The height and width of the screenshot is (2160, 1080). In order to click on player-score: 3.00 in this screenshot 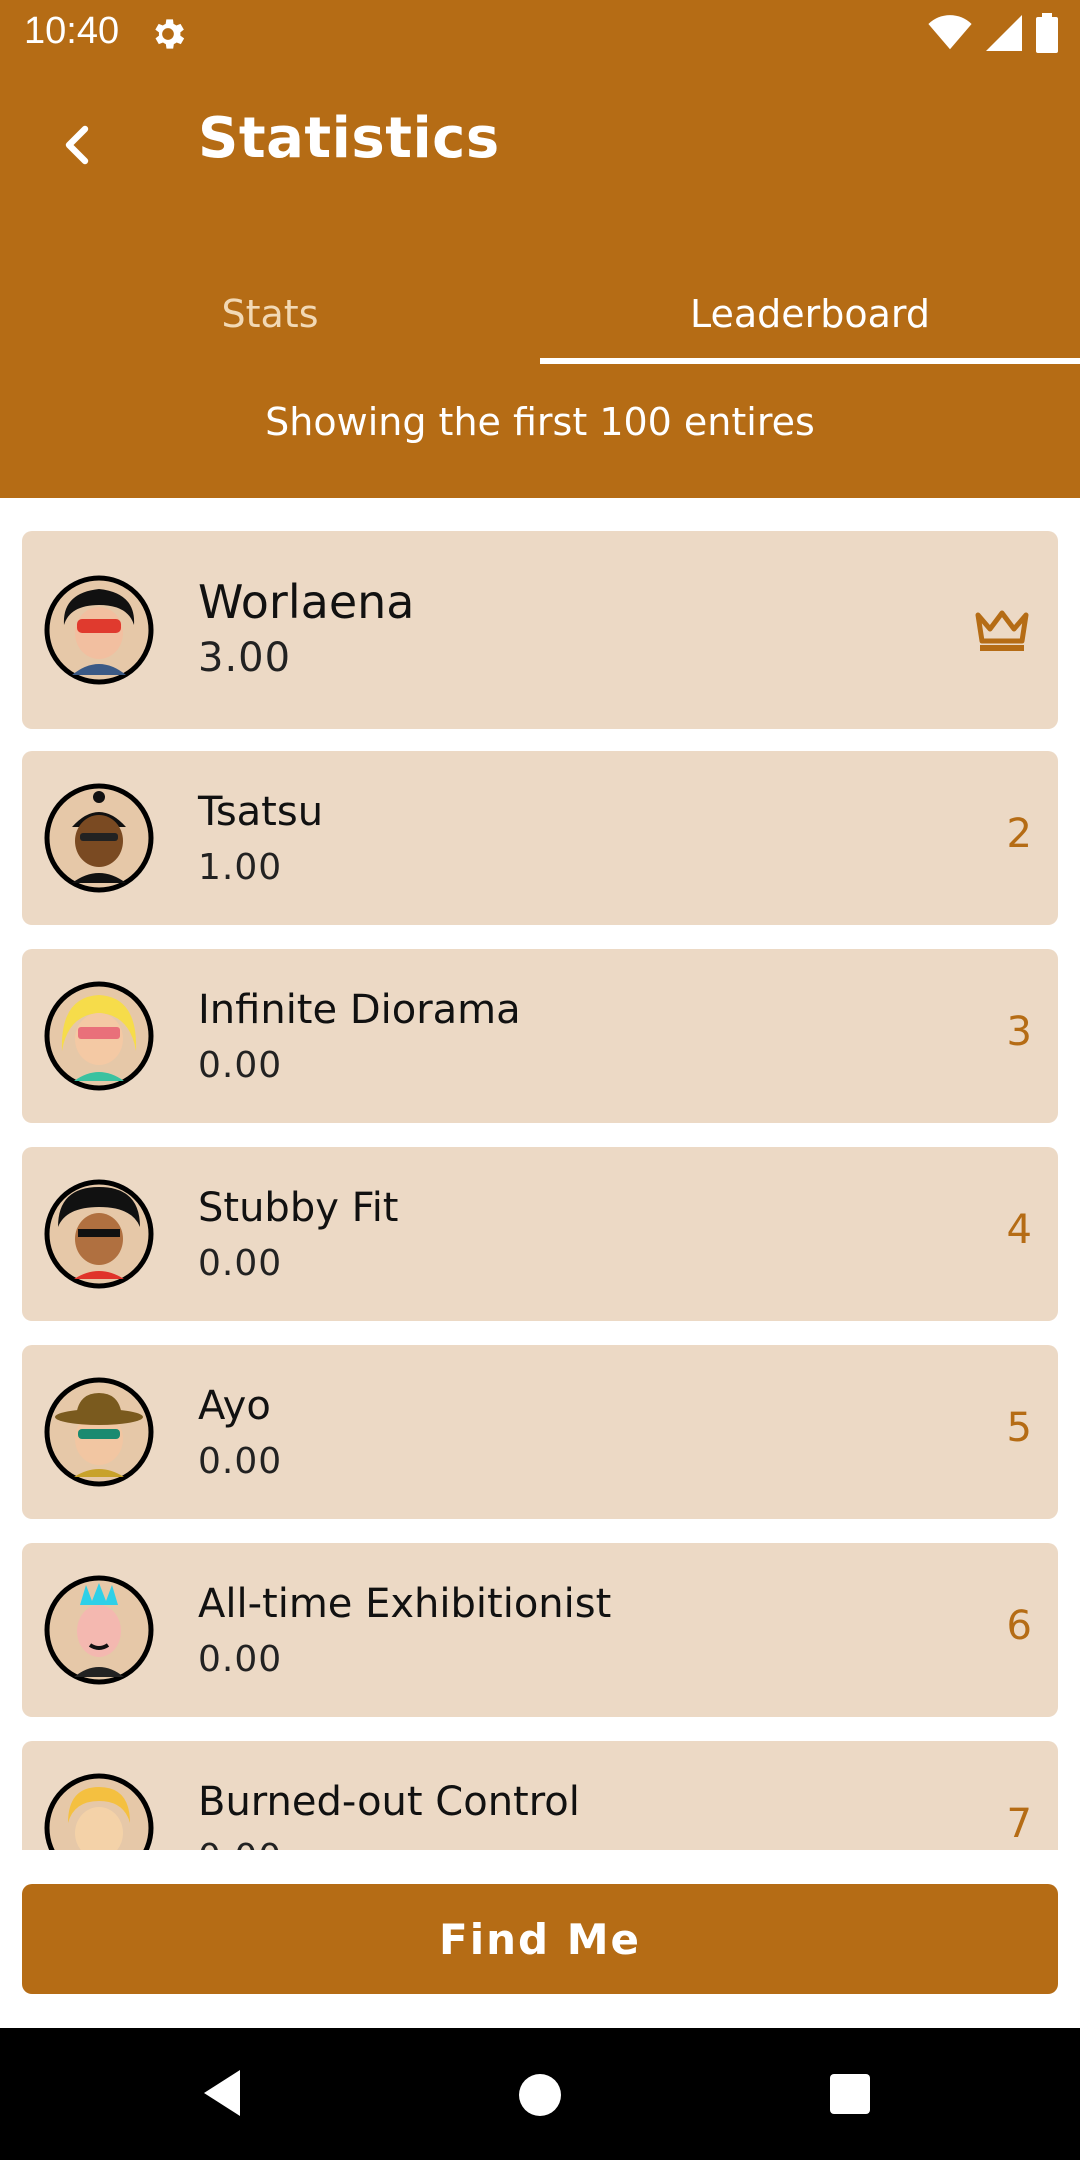, I will do `click(245, 658)`.